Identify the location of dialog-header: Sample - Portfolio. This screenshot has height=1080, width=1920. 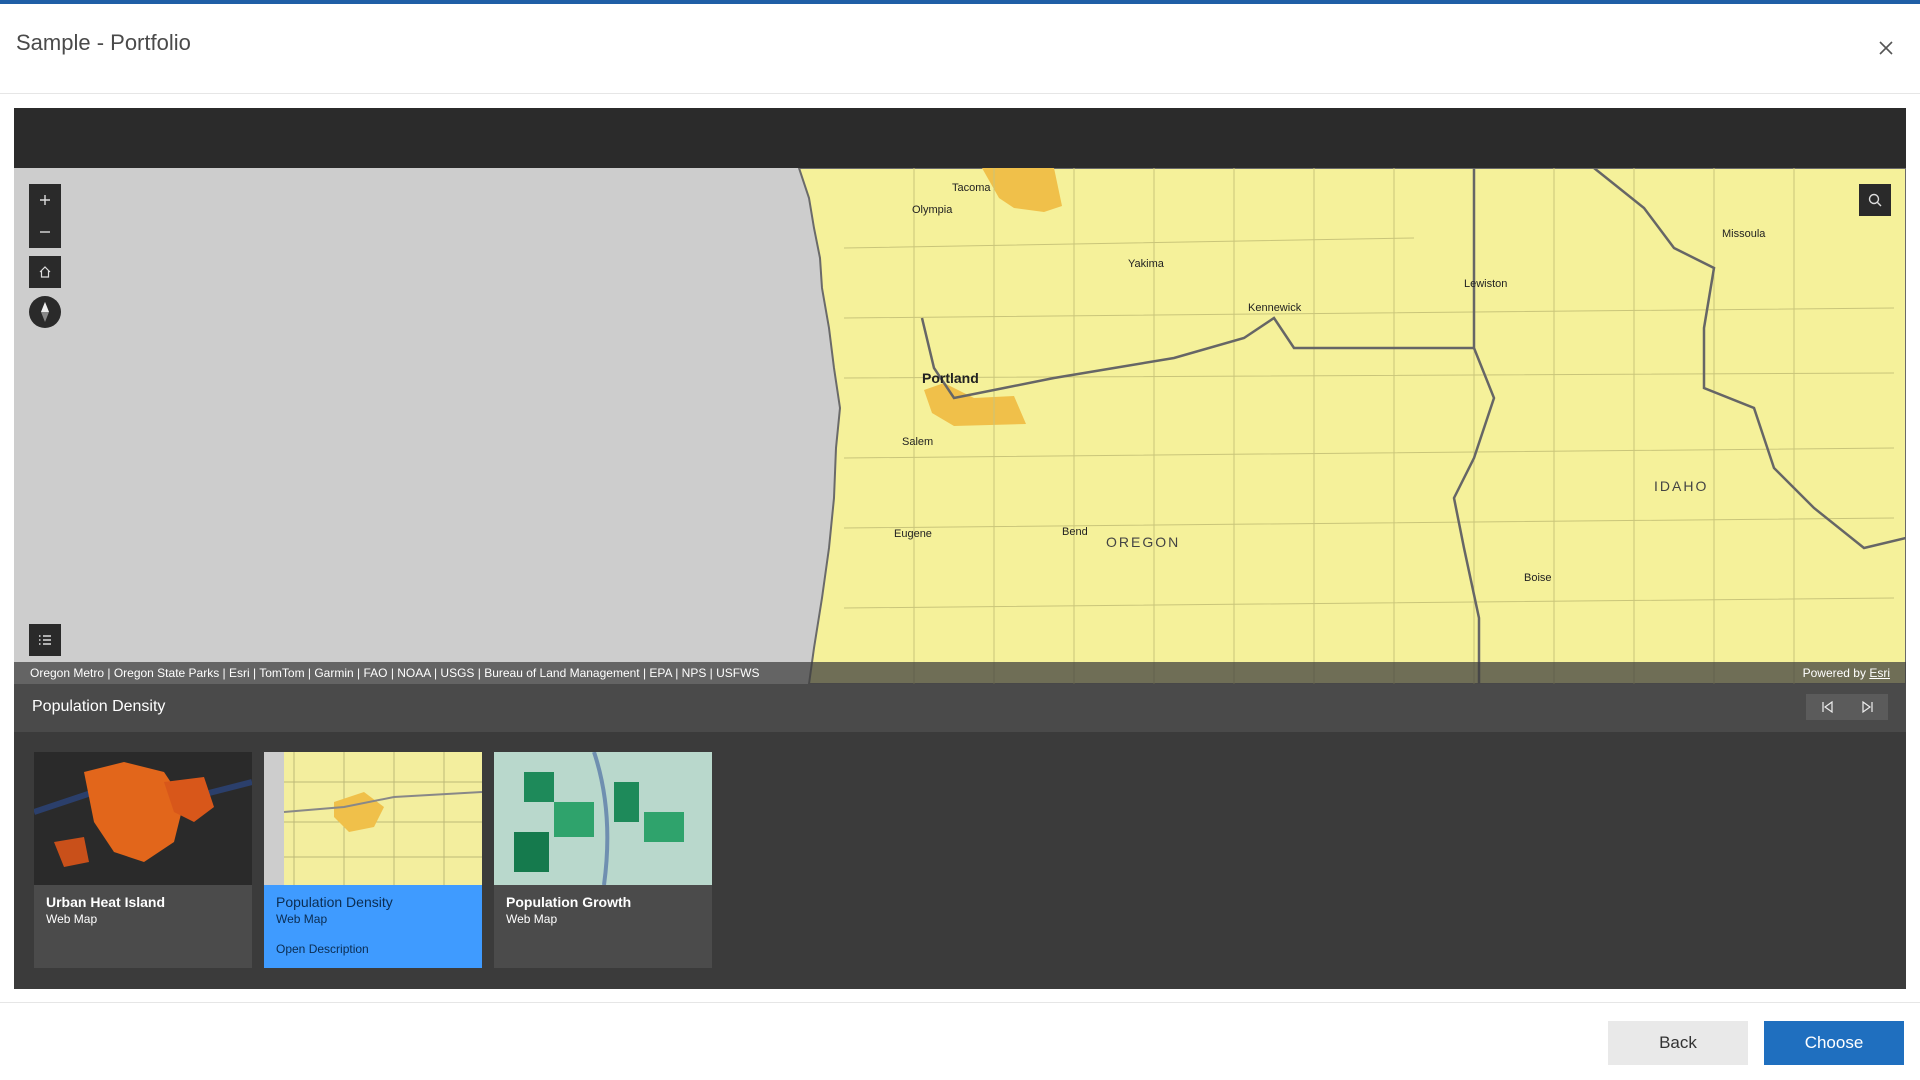
(960, 49).